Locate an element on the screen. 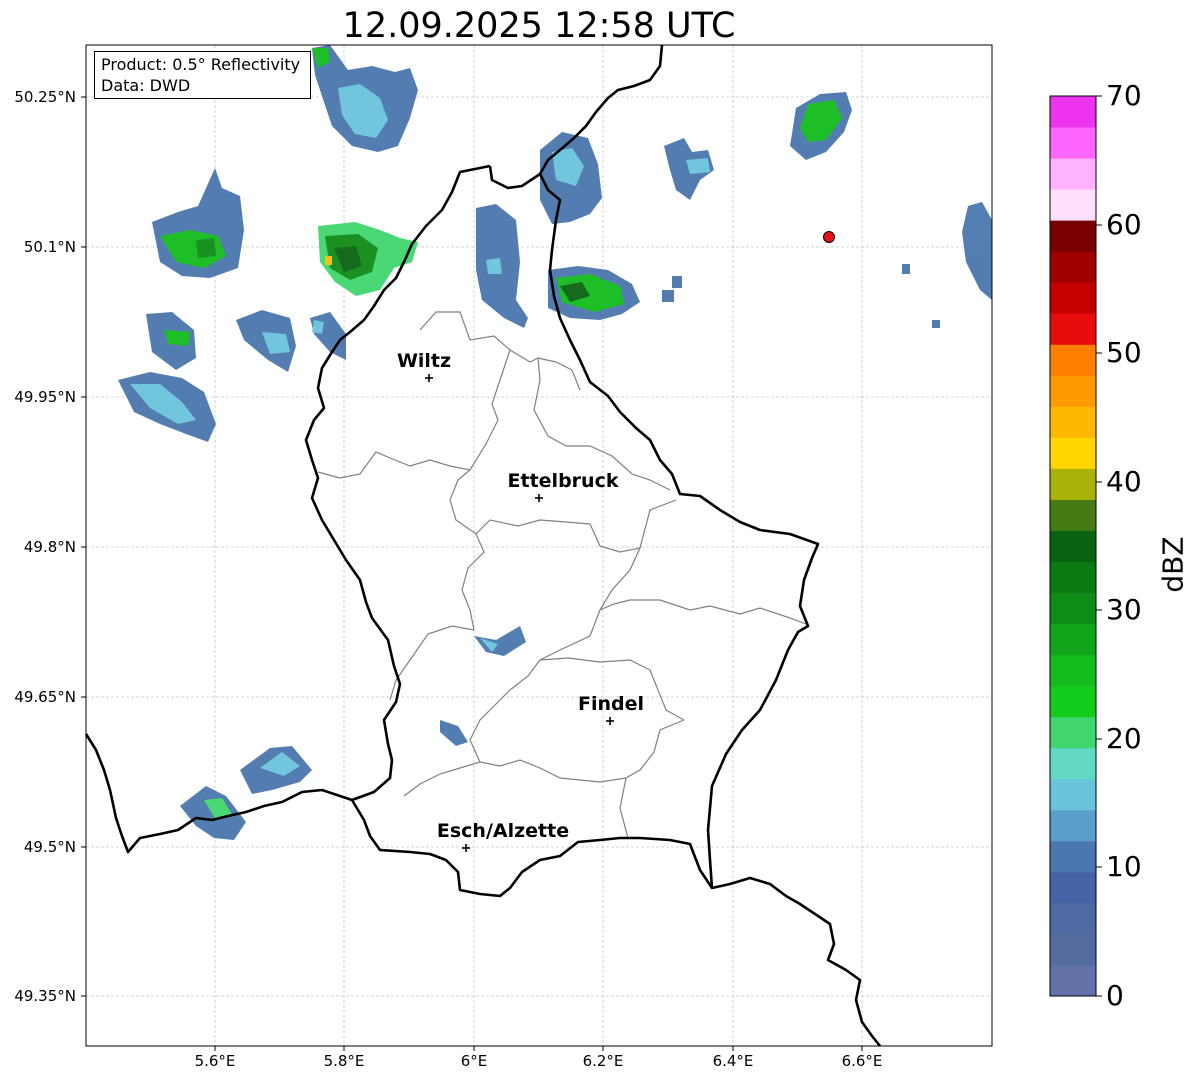 The height and width of the screenshot is (1081, 1184). city-label-findel: Findel is located at coordinates (611, 704).